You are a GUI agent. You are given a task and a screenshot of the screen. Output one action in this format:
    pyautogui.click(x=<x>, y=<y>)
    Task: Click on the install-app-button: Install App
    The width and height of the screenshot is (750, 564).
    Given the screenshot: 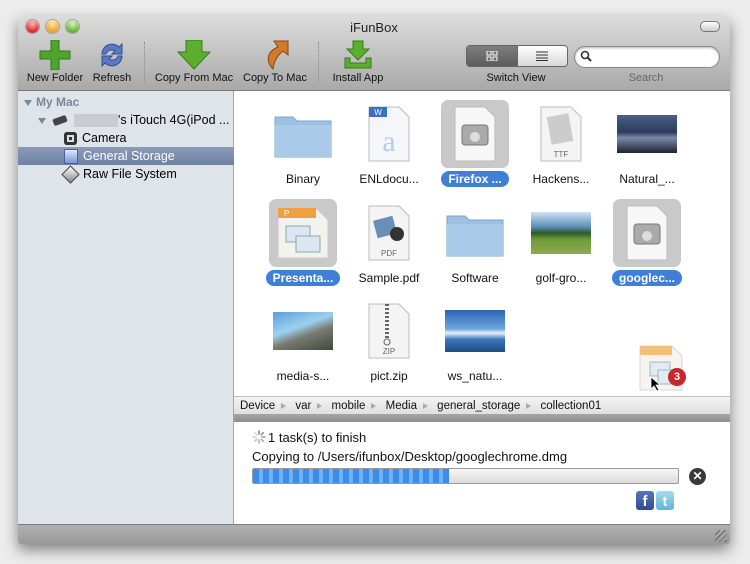 What is the action you would take?
    pyautogui.click(x=358, y=63)
    